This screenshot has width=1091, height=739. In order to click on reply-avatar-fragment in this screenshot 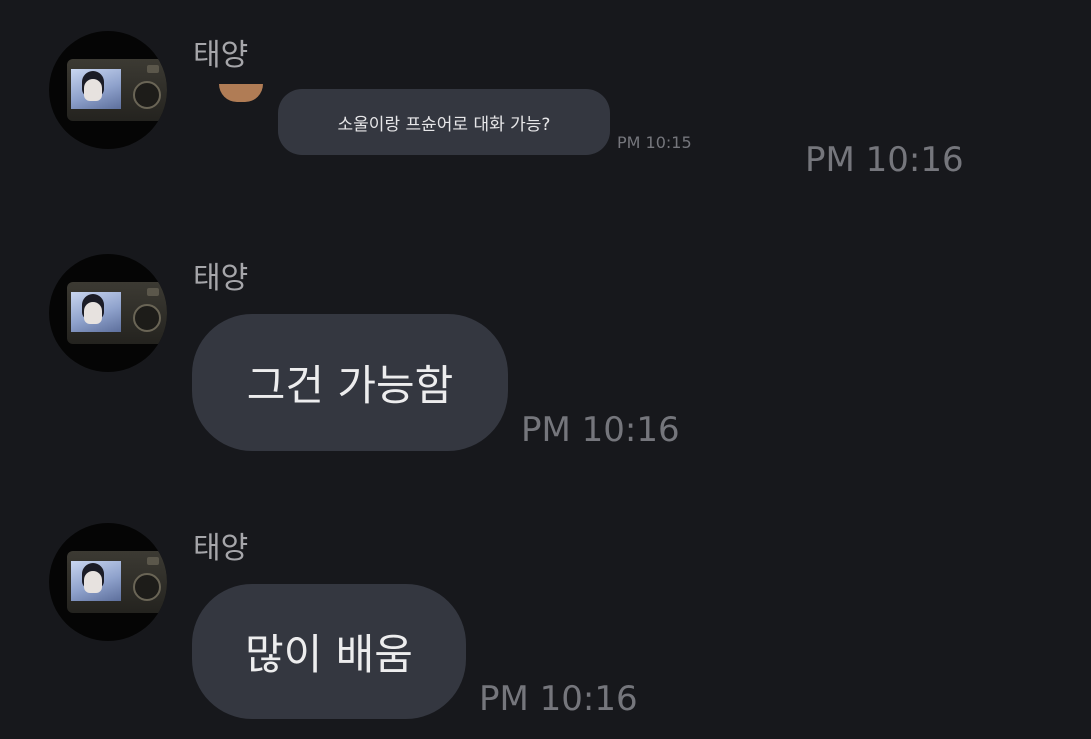, I will do `click(241, 93)`.